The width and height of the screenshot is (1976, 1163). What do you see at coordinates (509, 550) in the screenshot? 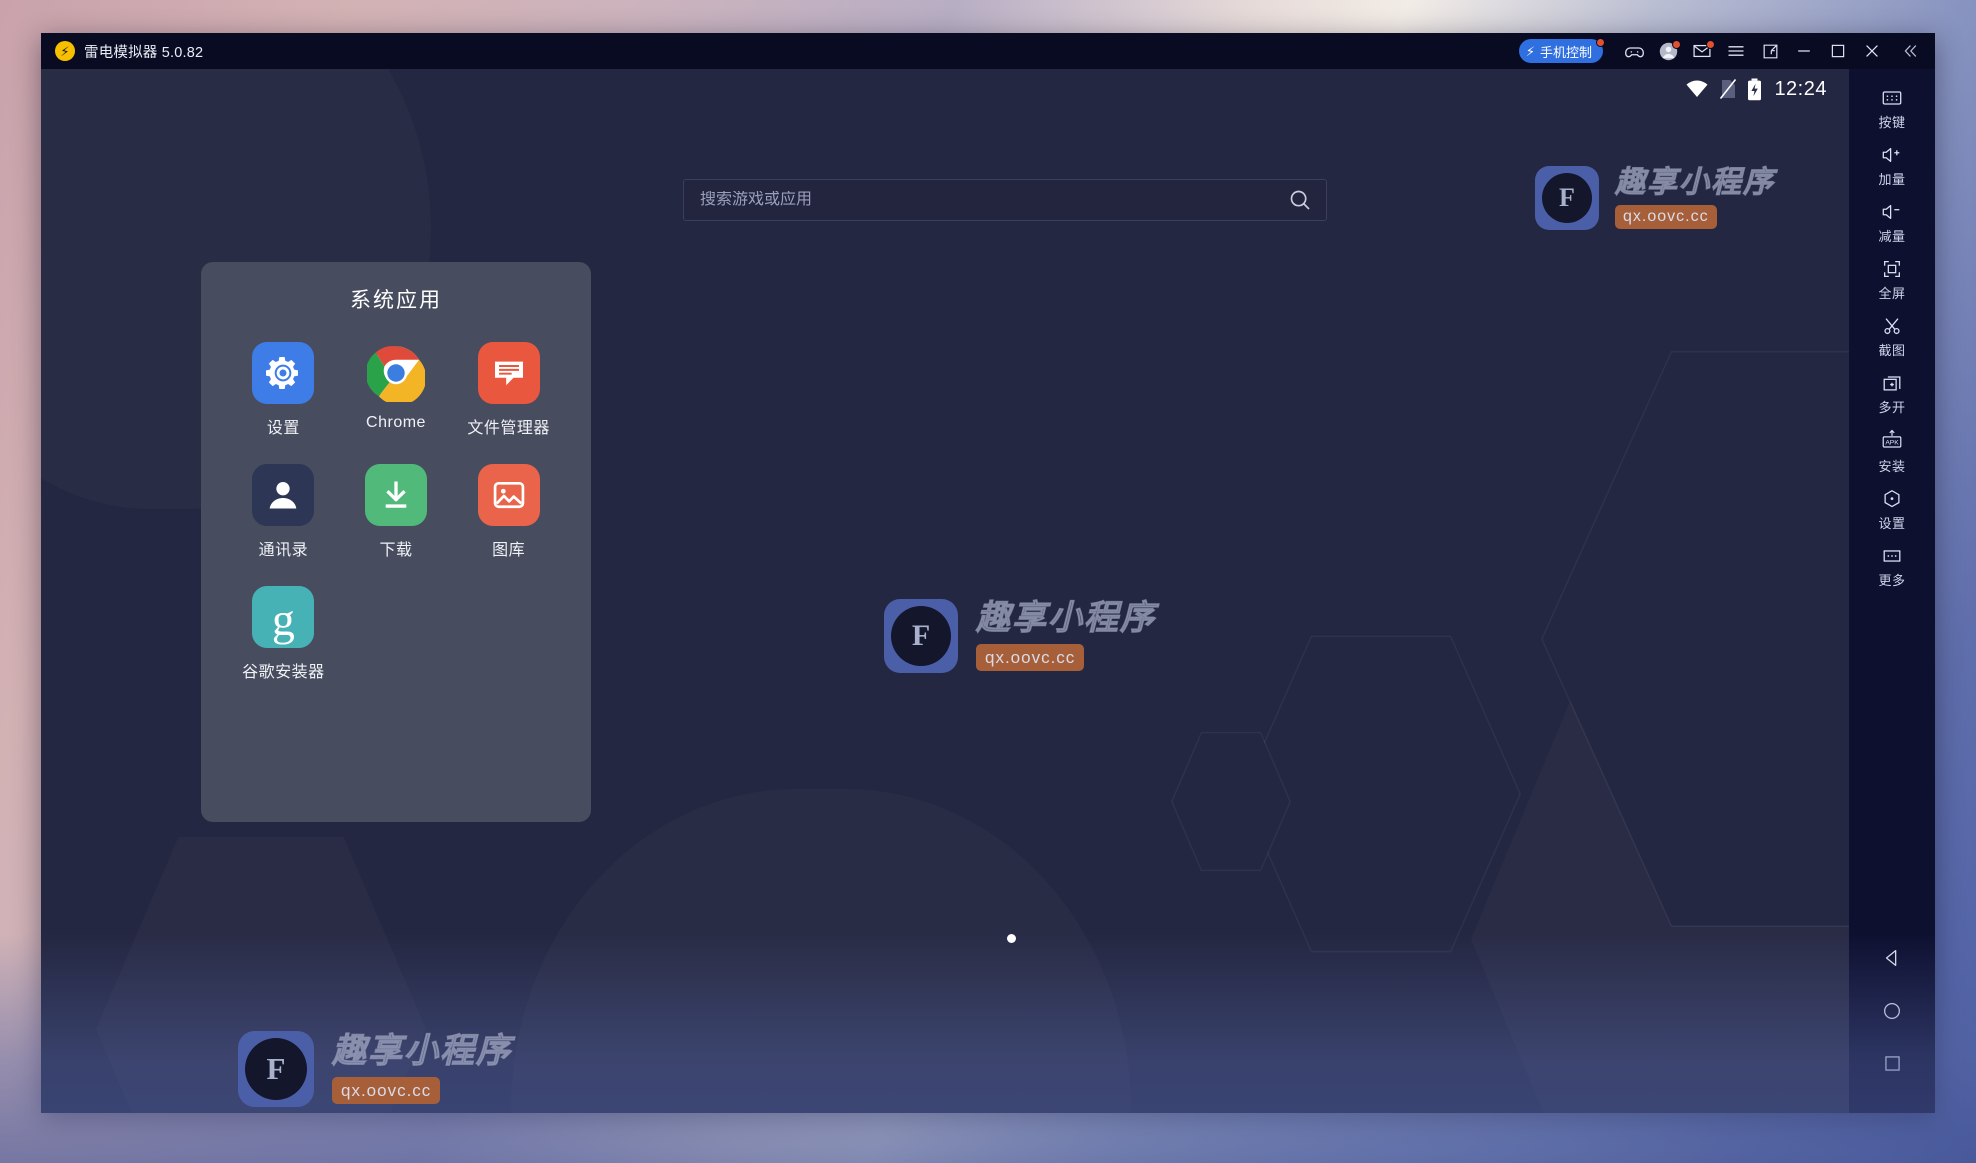
I see `app-label: 图库` at bounding box center [509, 550].